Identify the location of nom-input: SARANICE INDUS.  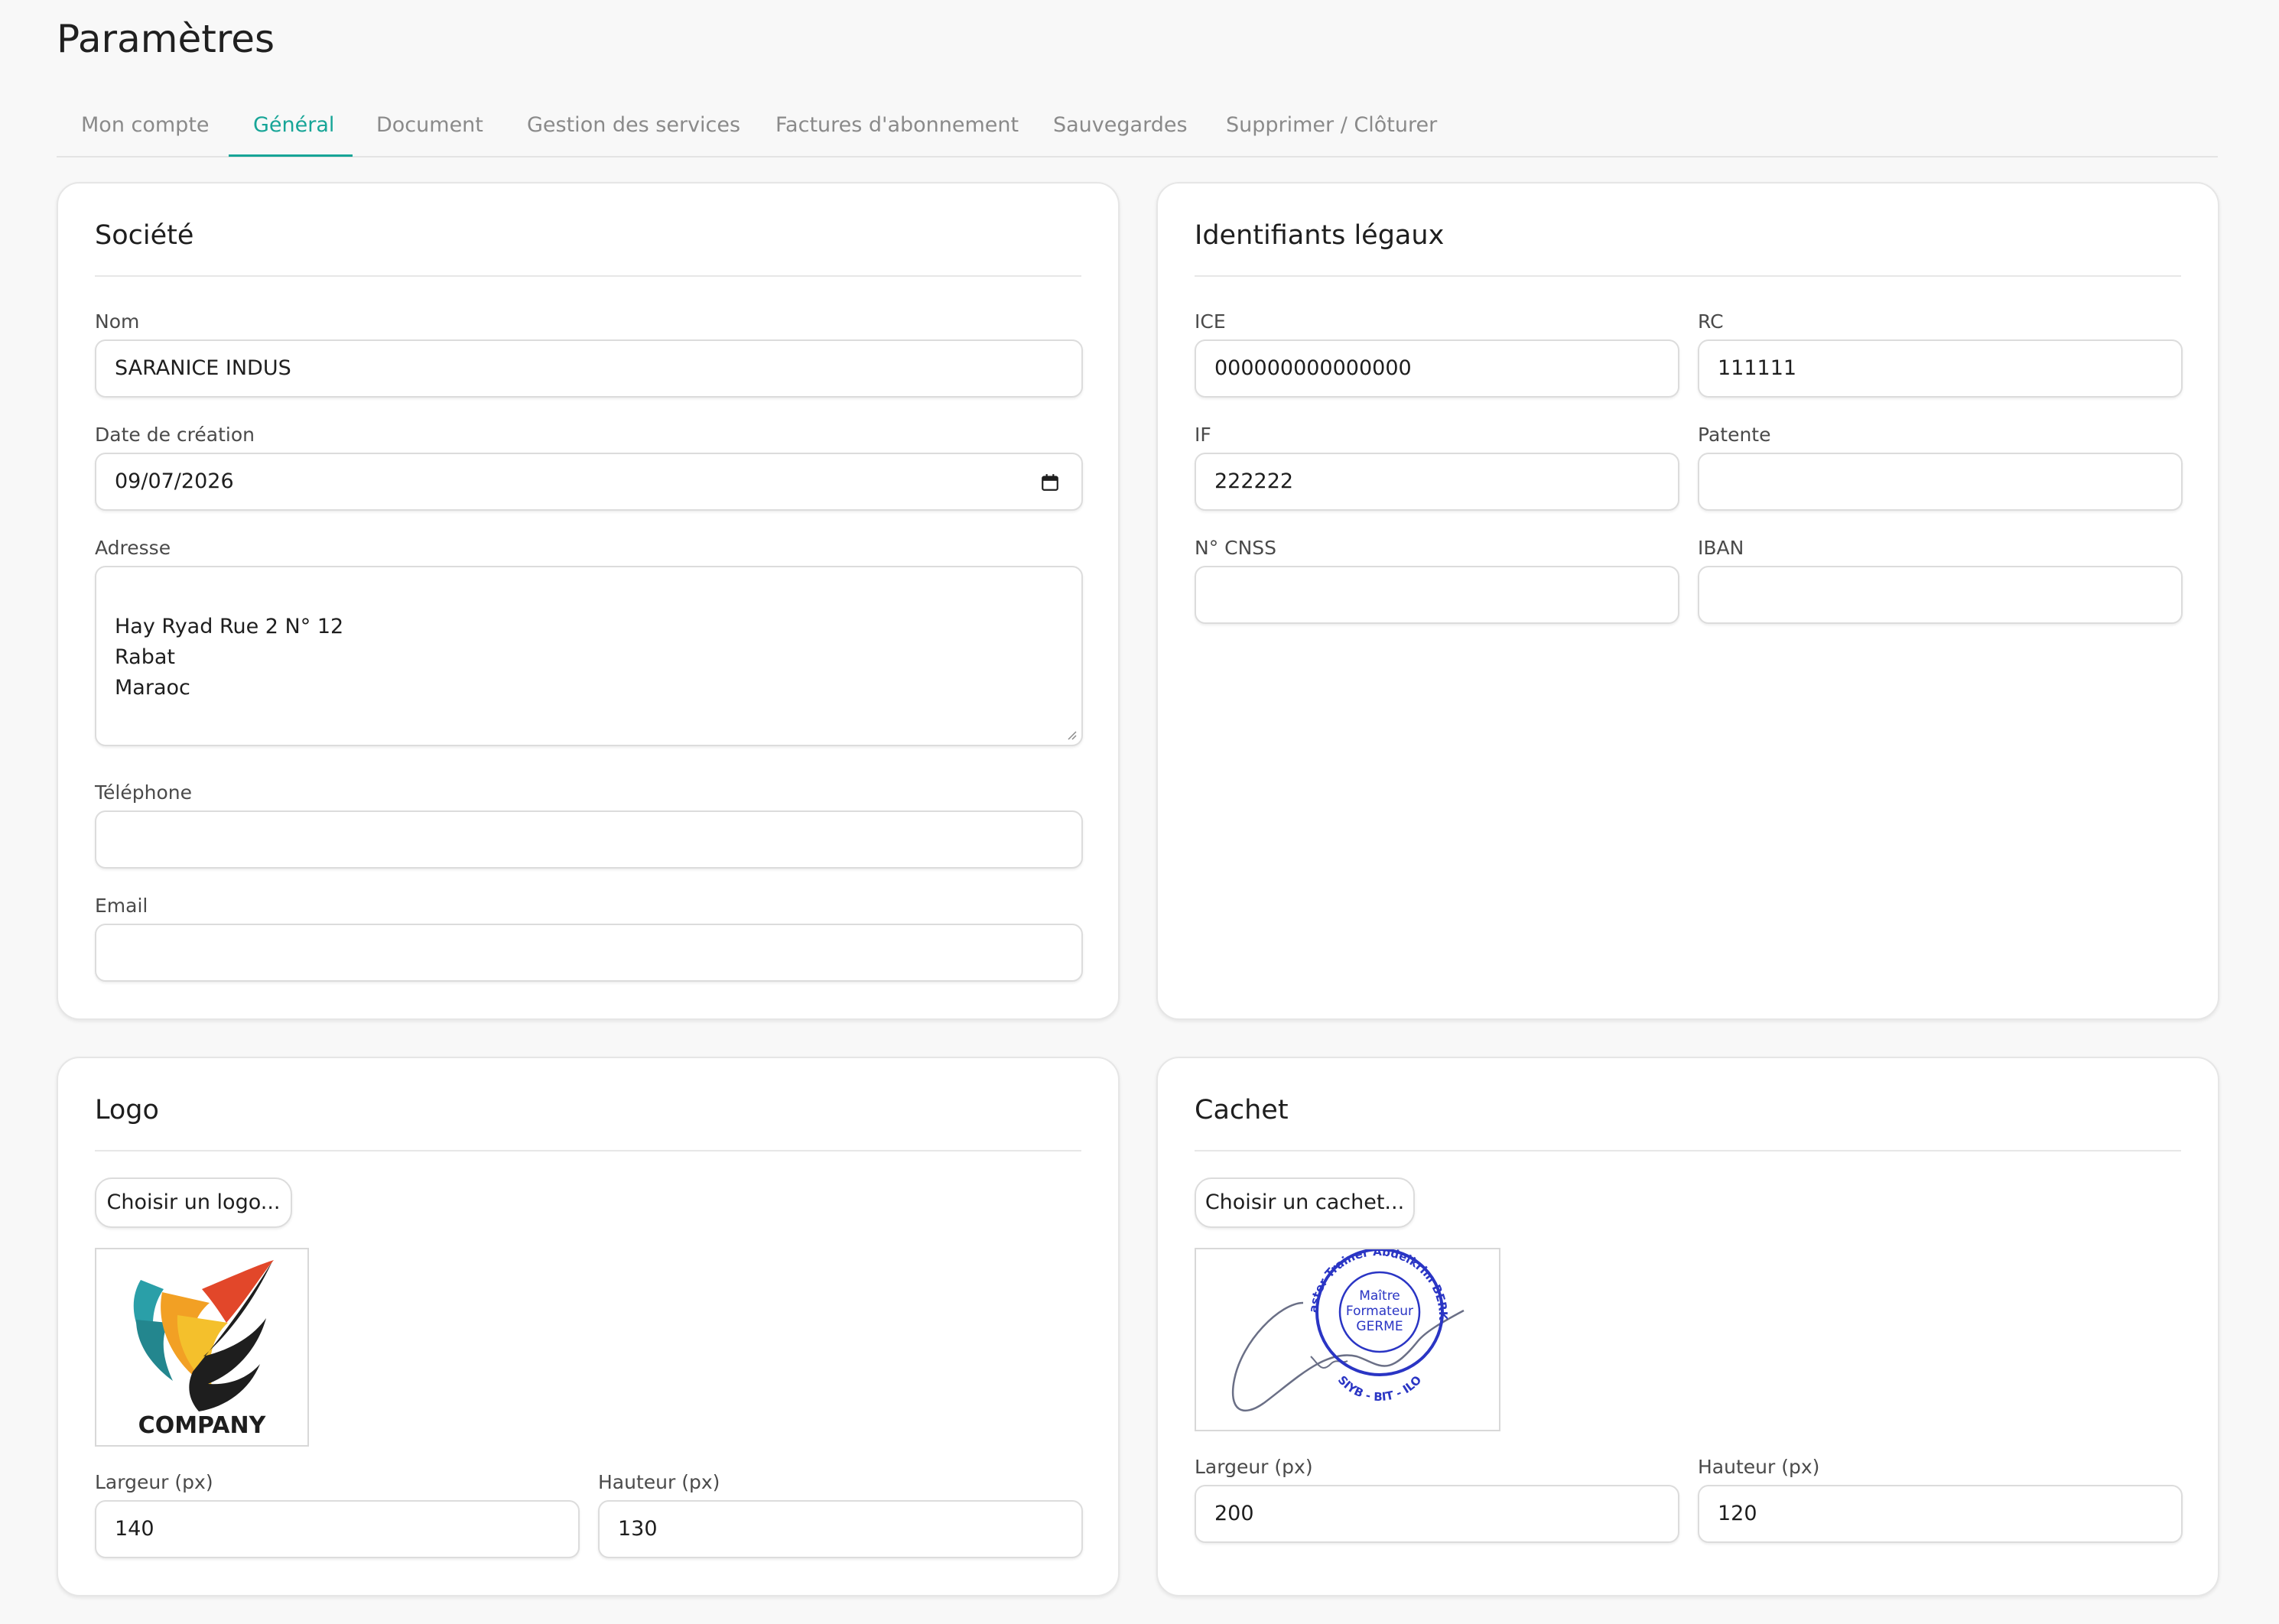
(589, 368).